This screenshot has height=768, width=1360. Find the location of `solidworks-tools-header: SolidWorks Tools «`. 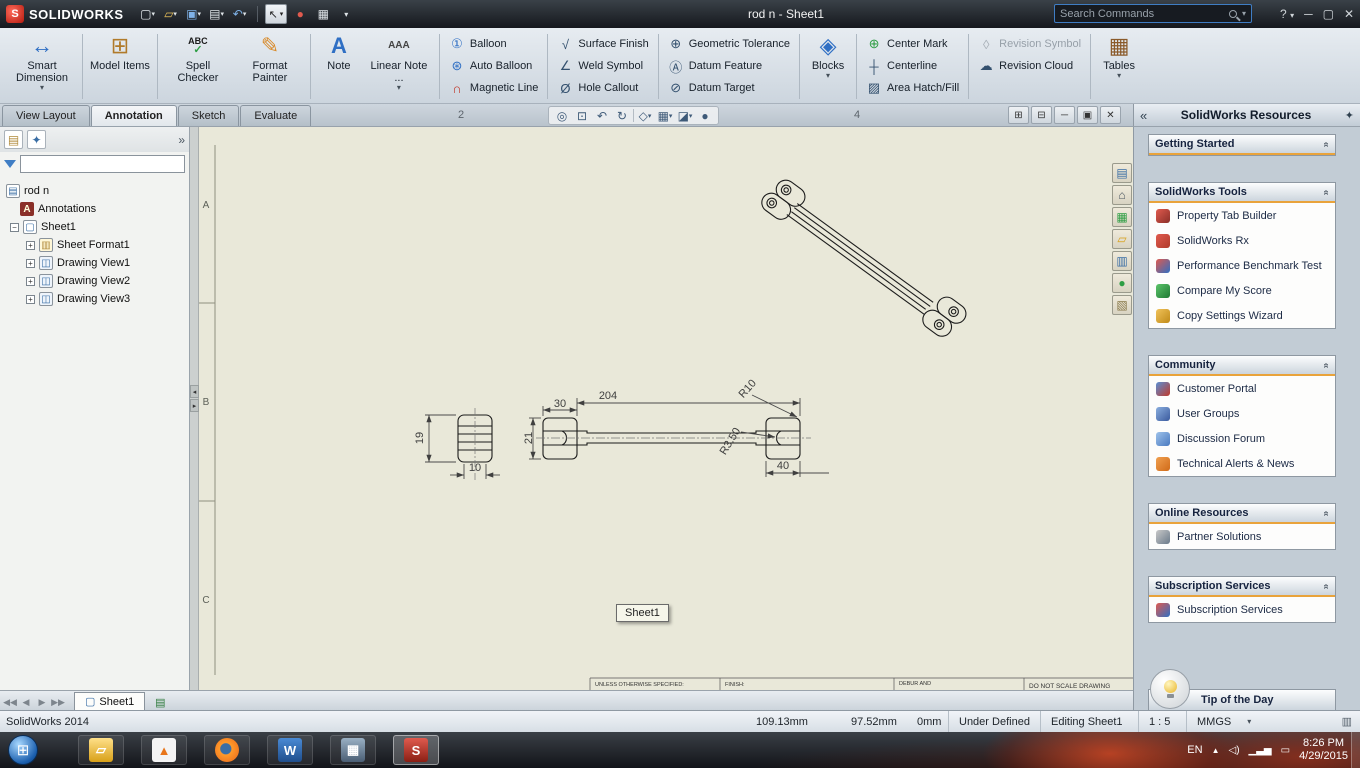

solidworks-tools-header: SolidWorks Tools « is located at coordinates (1242, 193).